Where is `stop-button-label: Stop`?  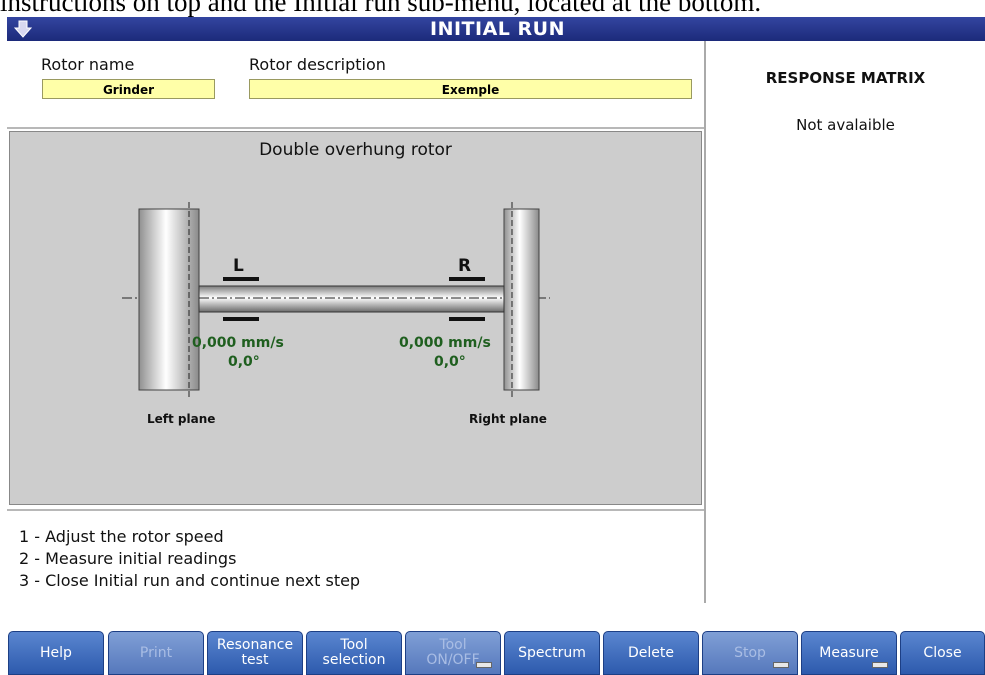
stop-button-label: Stop is located at coordinates (750, 652).